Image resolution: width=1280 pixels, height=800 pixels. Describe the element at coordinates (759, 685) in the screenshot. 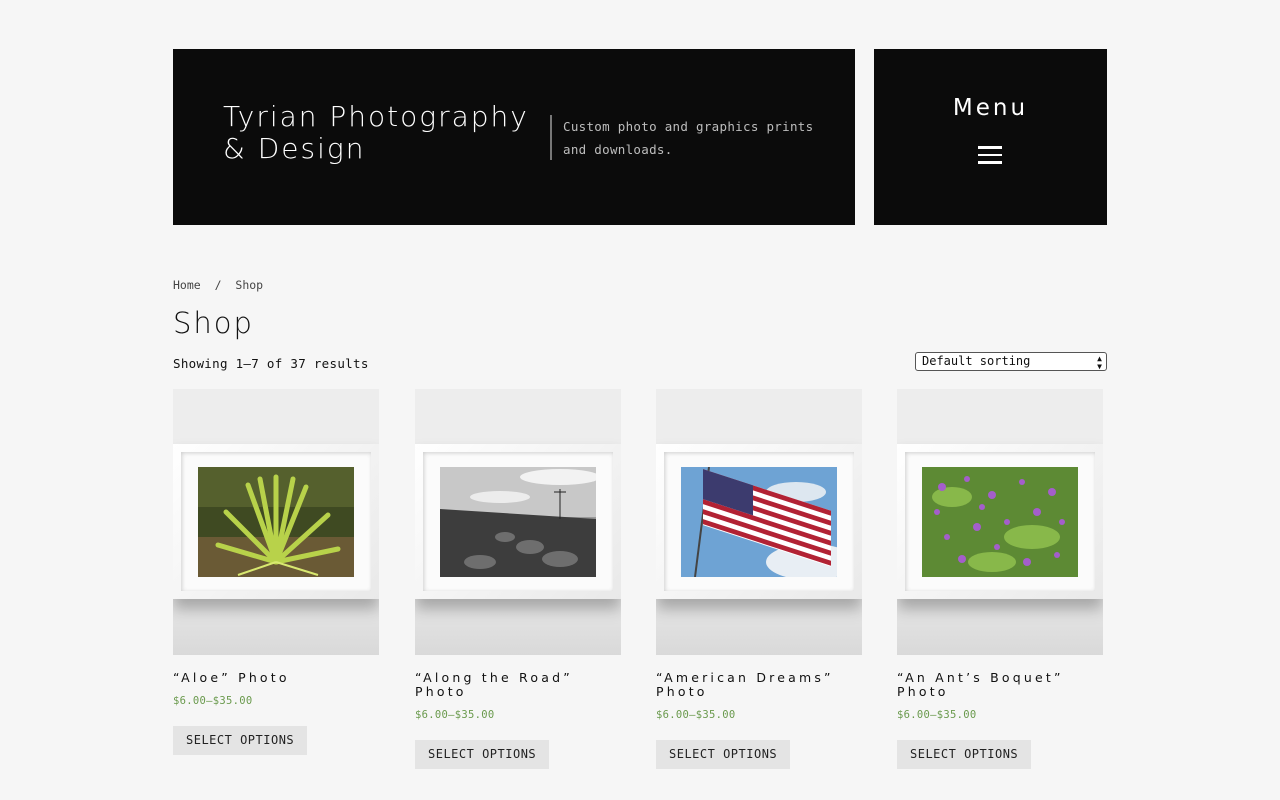

I see `product-title: “American Dreams” Photo` at that location.